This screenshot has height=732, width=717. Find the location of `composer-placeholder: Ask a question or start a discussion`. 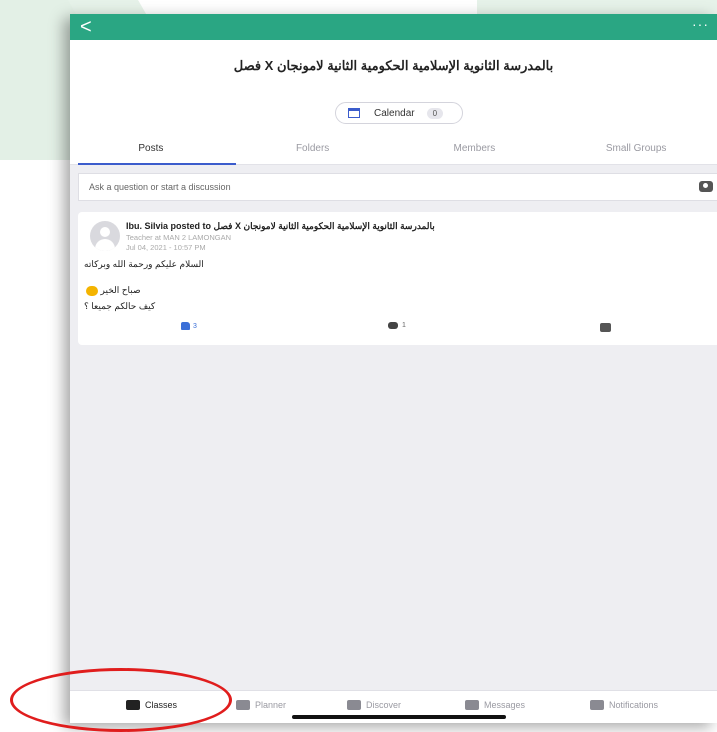

composer-placeholder: Ask a question or start a discussion is located at coordinates (160, 187).